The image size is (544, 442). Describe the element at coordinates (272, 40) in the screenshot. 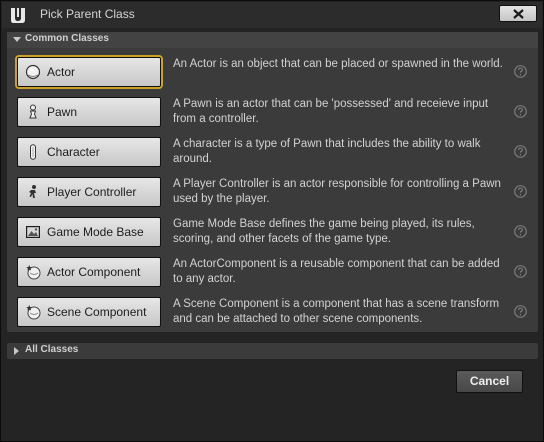

I see `common-classes-header: Common Classes` at that location.